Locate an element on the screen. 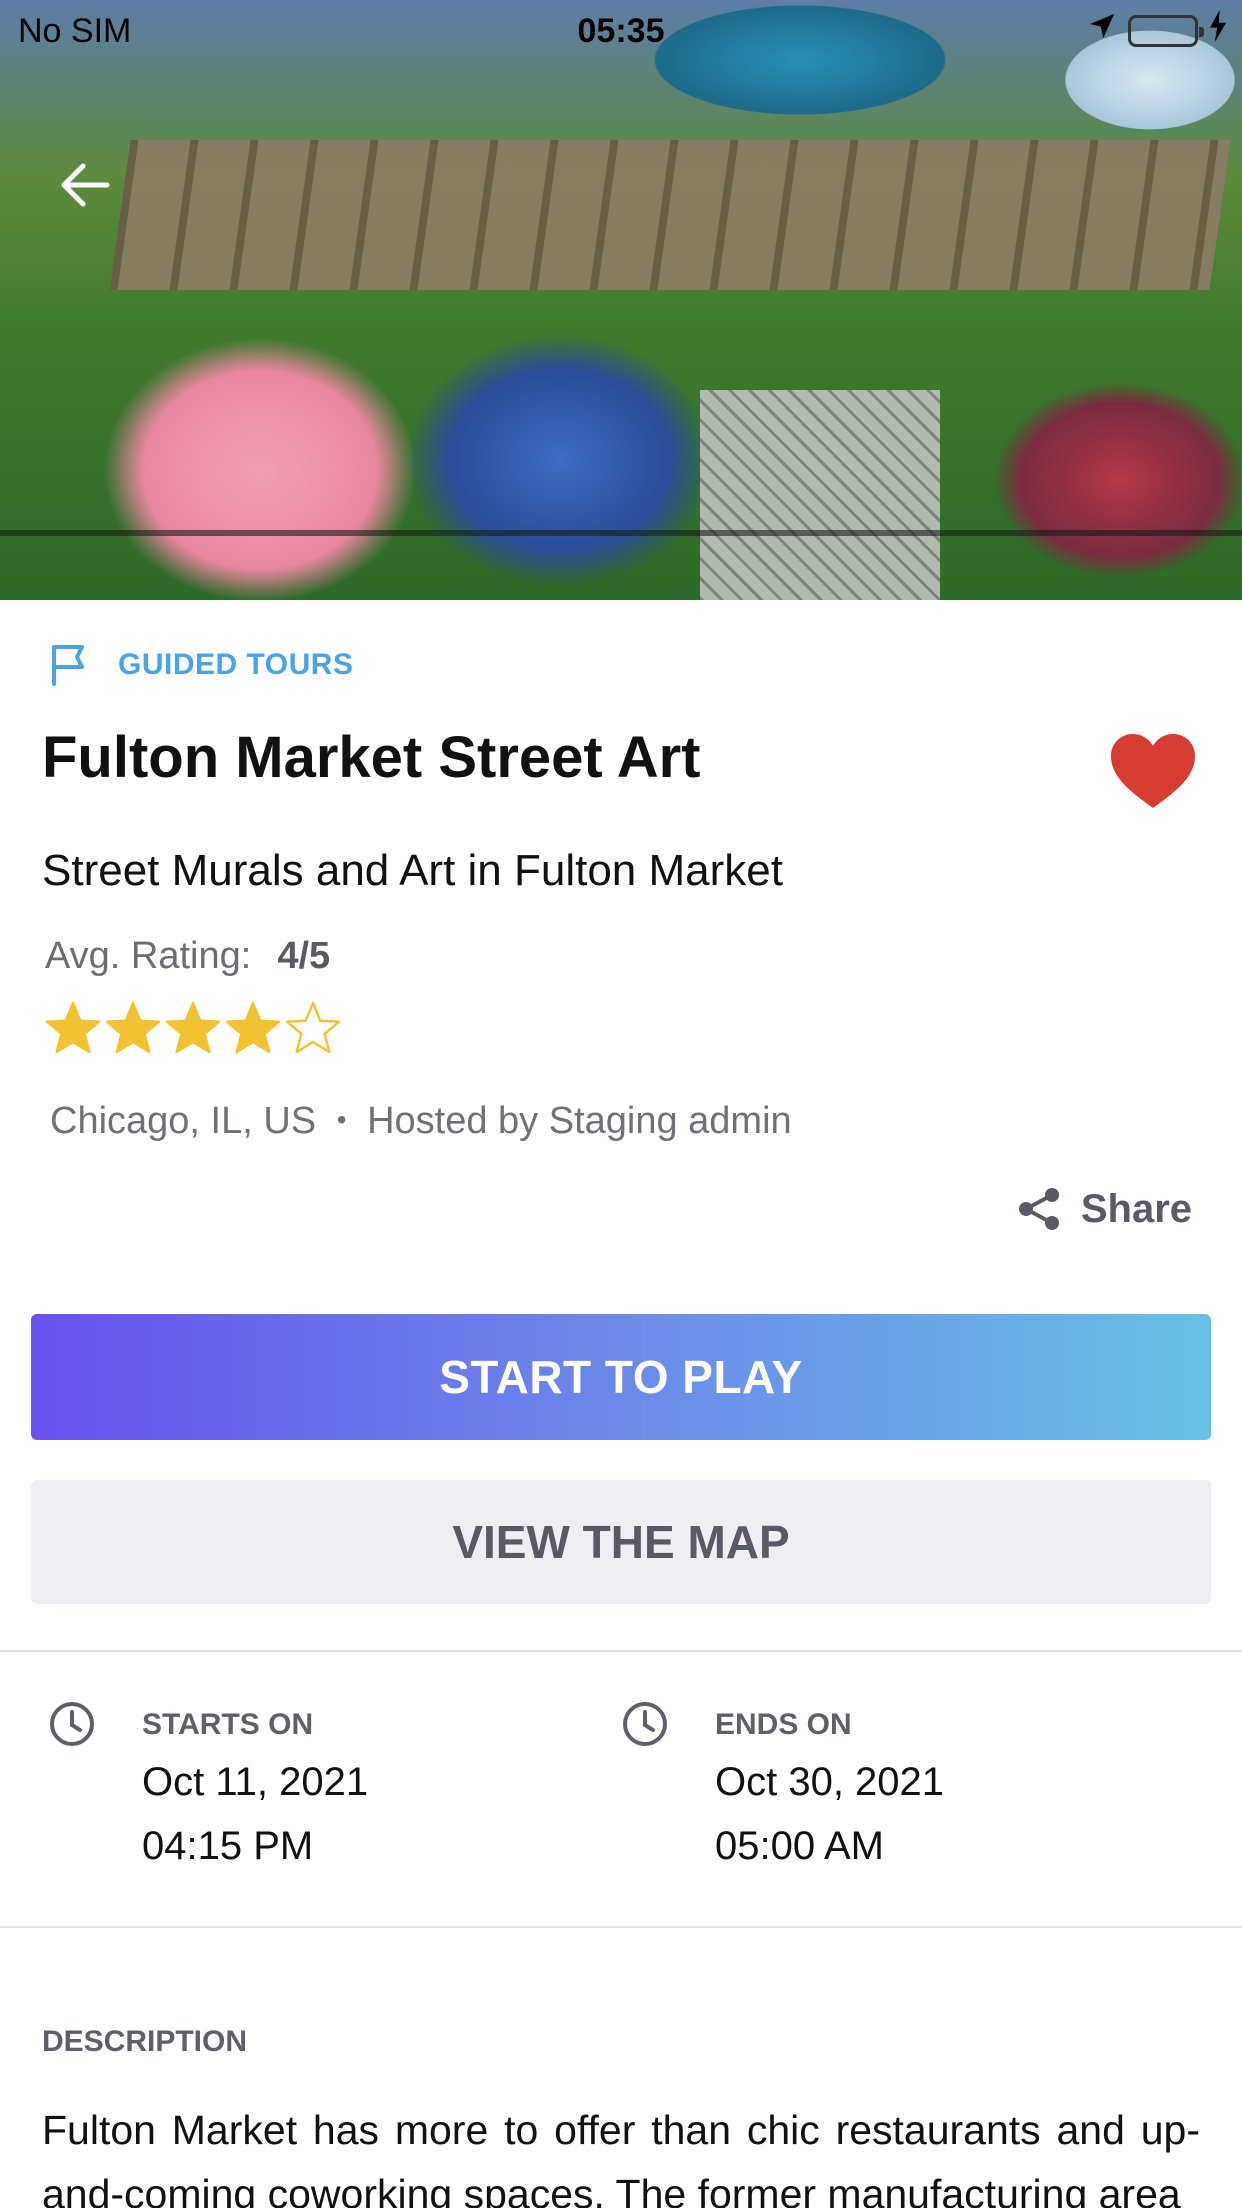 This screenshot has width=1242, height=2208. ends-on-label: ENDS ON is located at coordinates (783, 1724).